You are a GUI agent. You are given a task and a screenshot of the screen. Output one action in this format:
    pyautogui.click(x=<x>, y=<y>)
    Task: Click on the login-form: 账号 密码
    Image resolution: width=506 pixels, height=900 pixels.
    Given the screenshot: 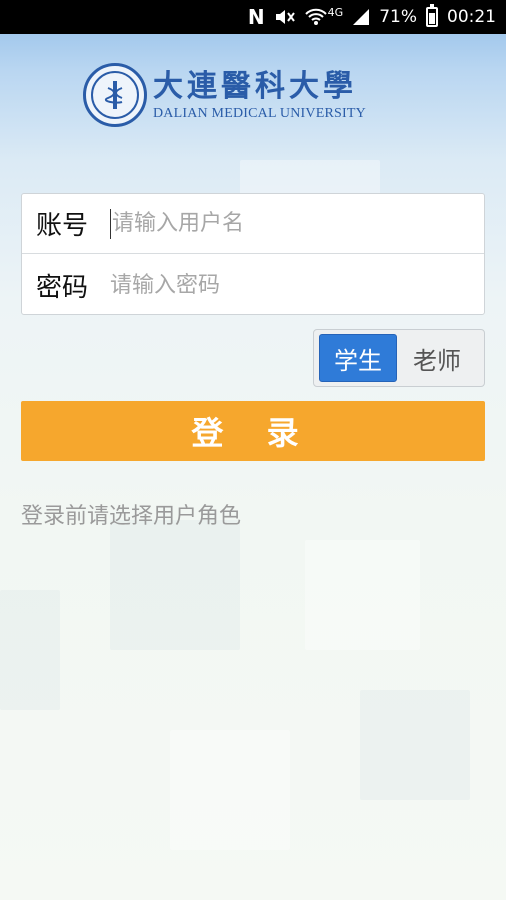 What is the action you would take?
    pyautogui.click(x=253, y=254)
    